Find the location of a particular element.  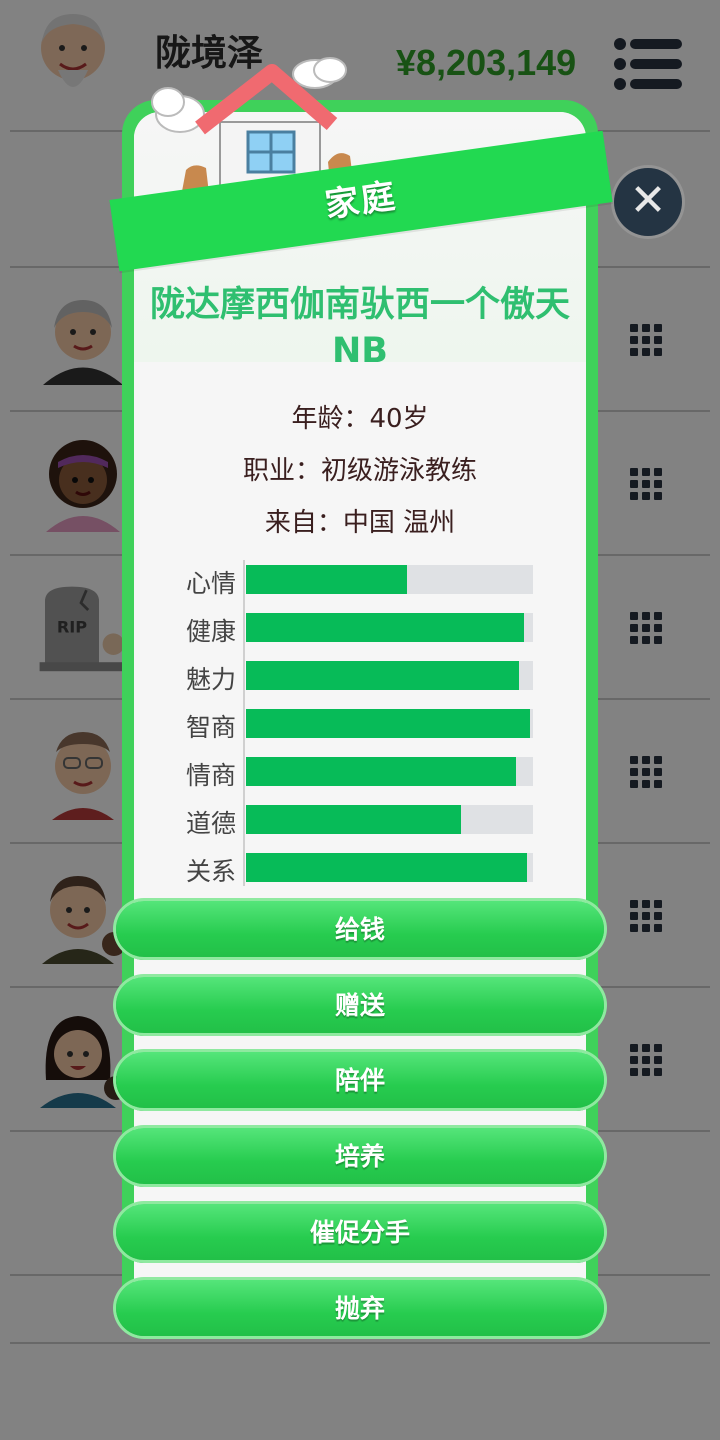

stat-label-eq: 情商 is located at coordinates (210, 775).